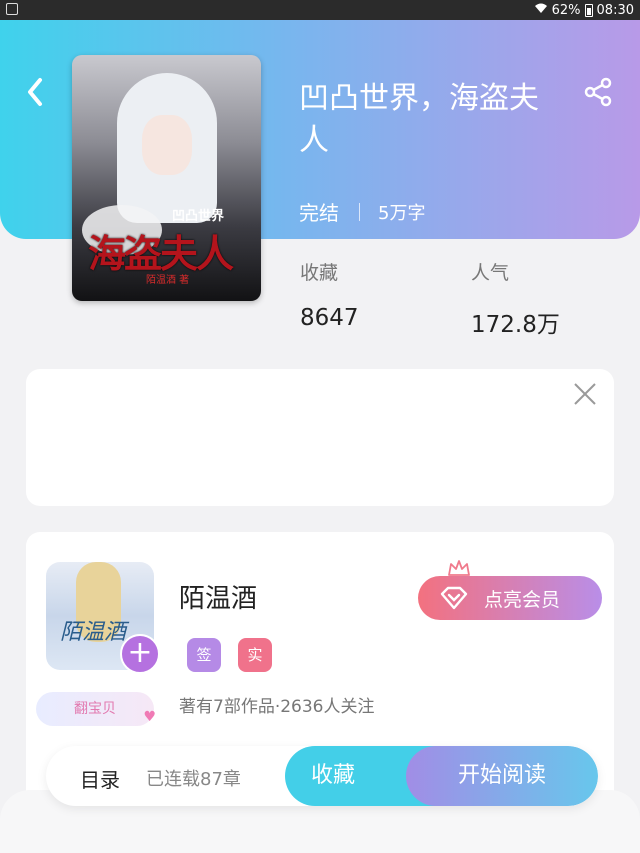 The width and height of the screenshot is (640, 853). I want to click on cover-art-face, so click(167, 145).